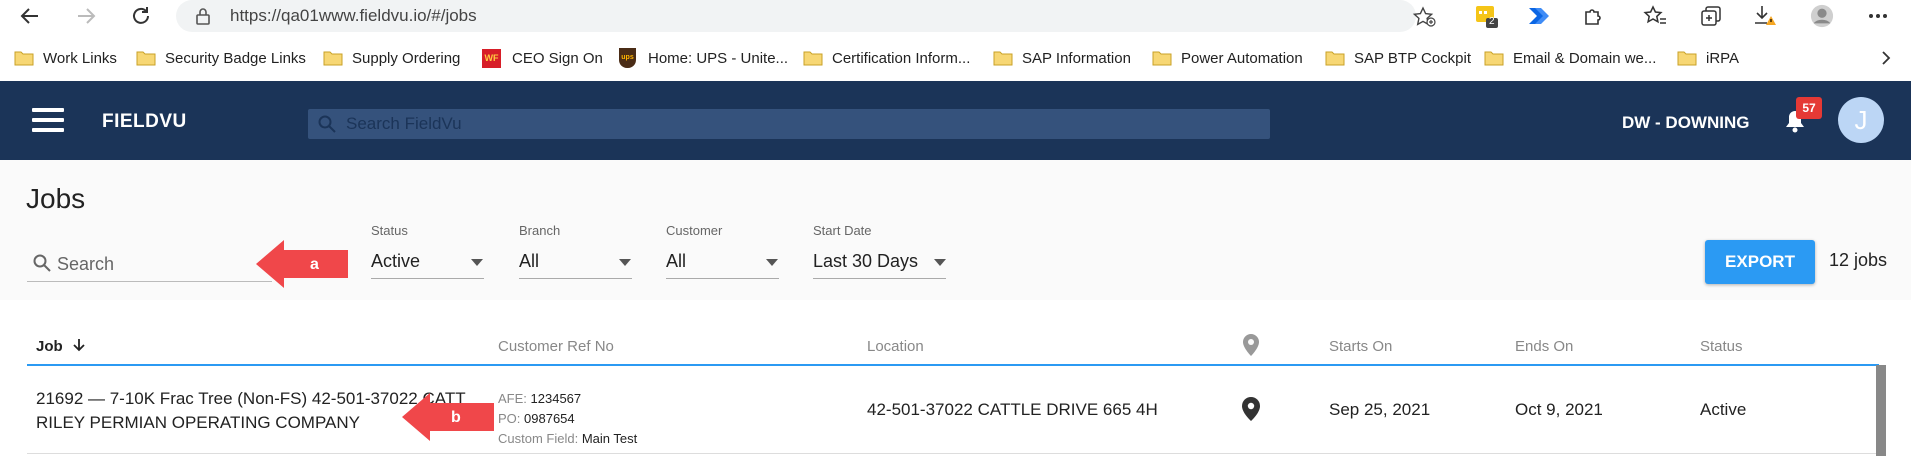  What do you see at coordinates (491, 58) in the screenshot?
I see `wf-logo-icon: WF` at bounding box center [491, 58].